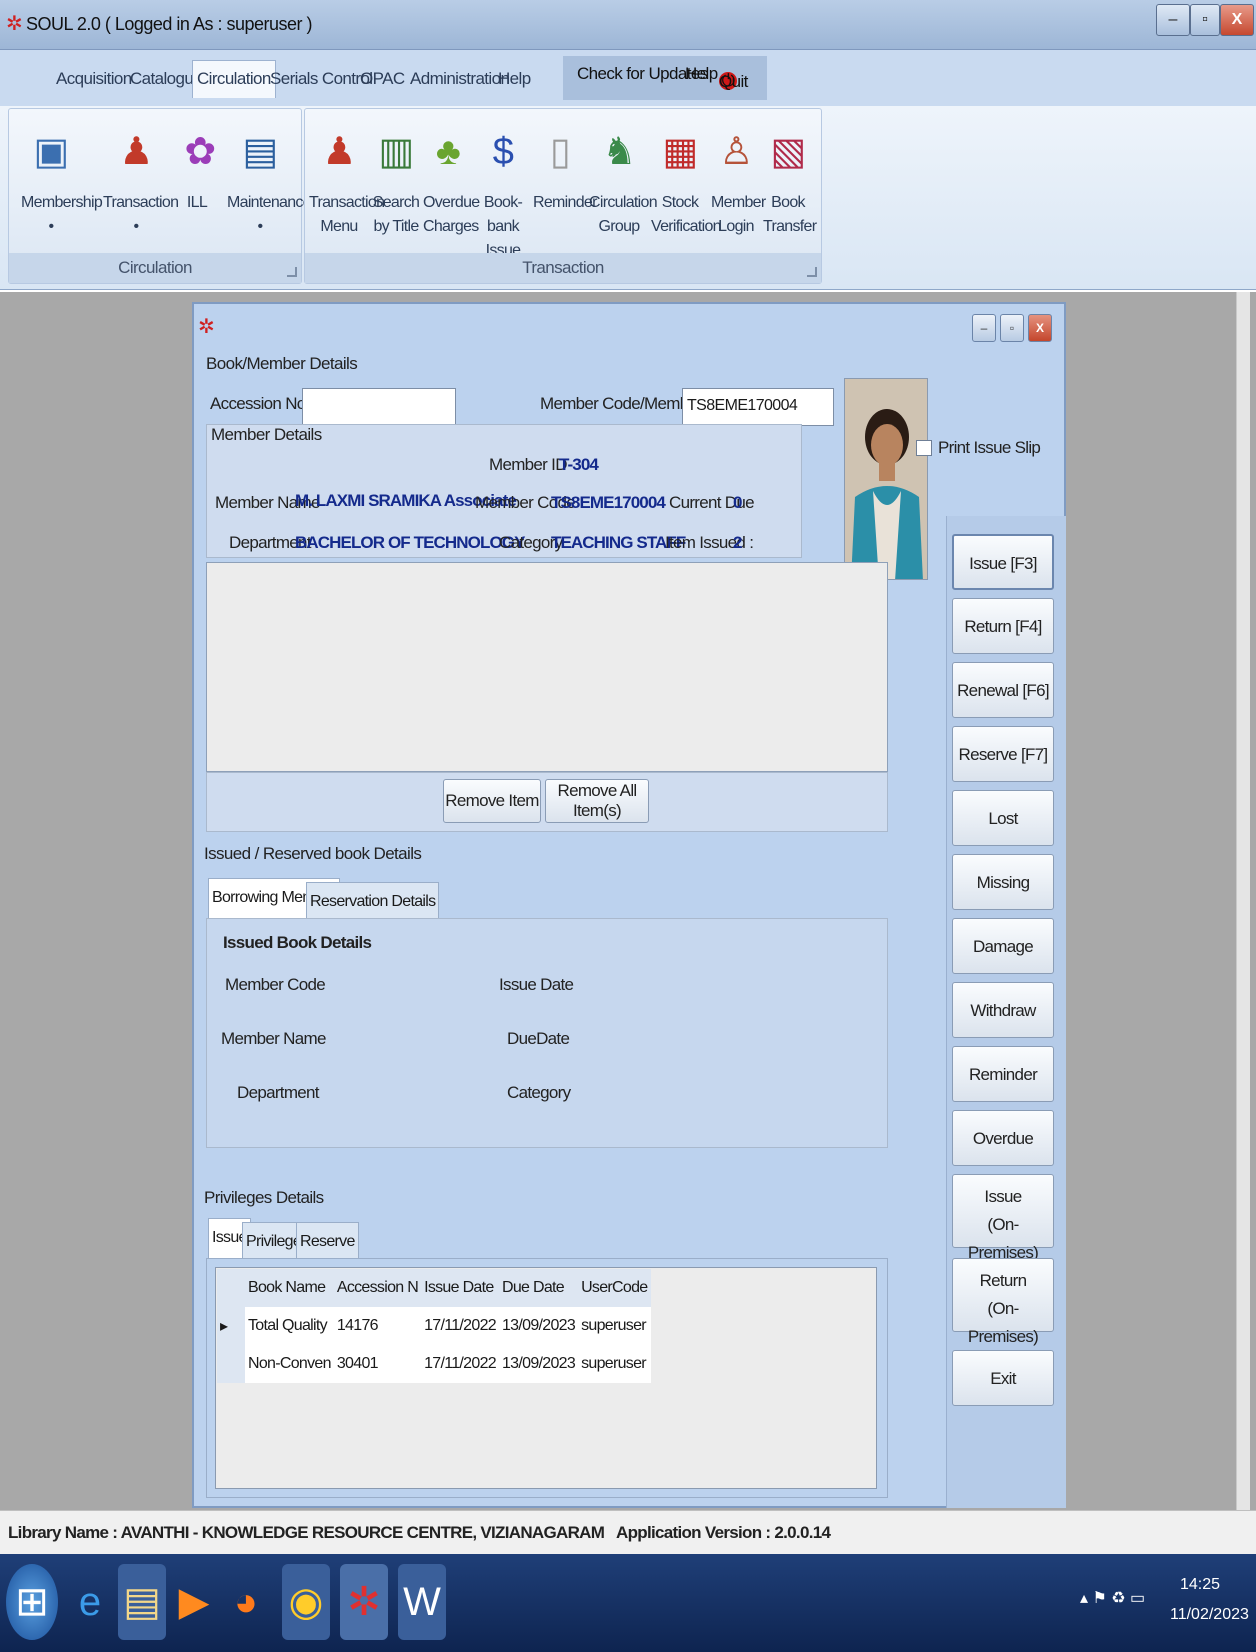 This screenshot has height=1652, width=1256. Describe the element at coordinates (327, 1241) in the screenshot. I see `tab-reserve: Reserve` at that location.